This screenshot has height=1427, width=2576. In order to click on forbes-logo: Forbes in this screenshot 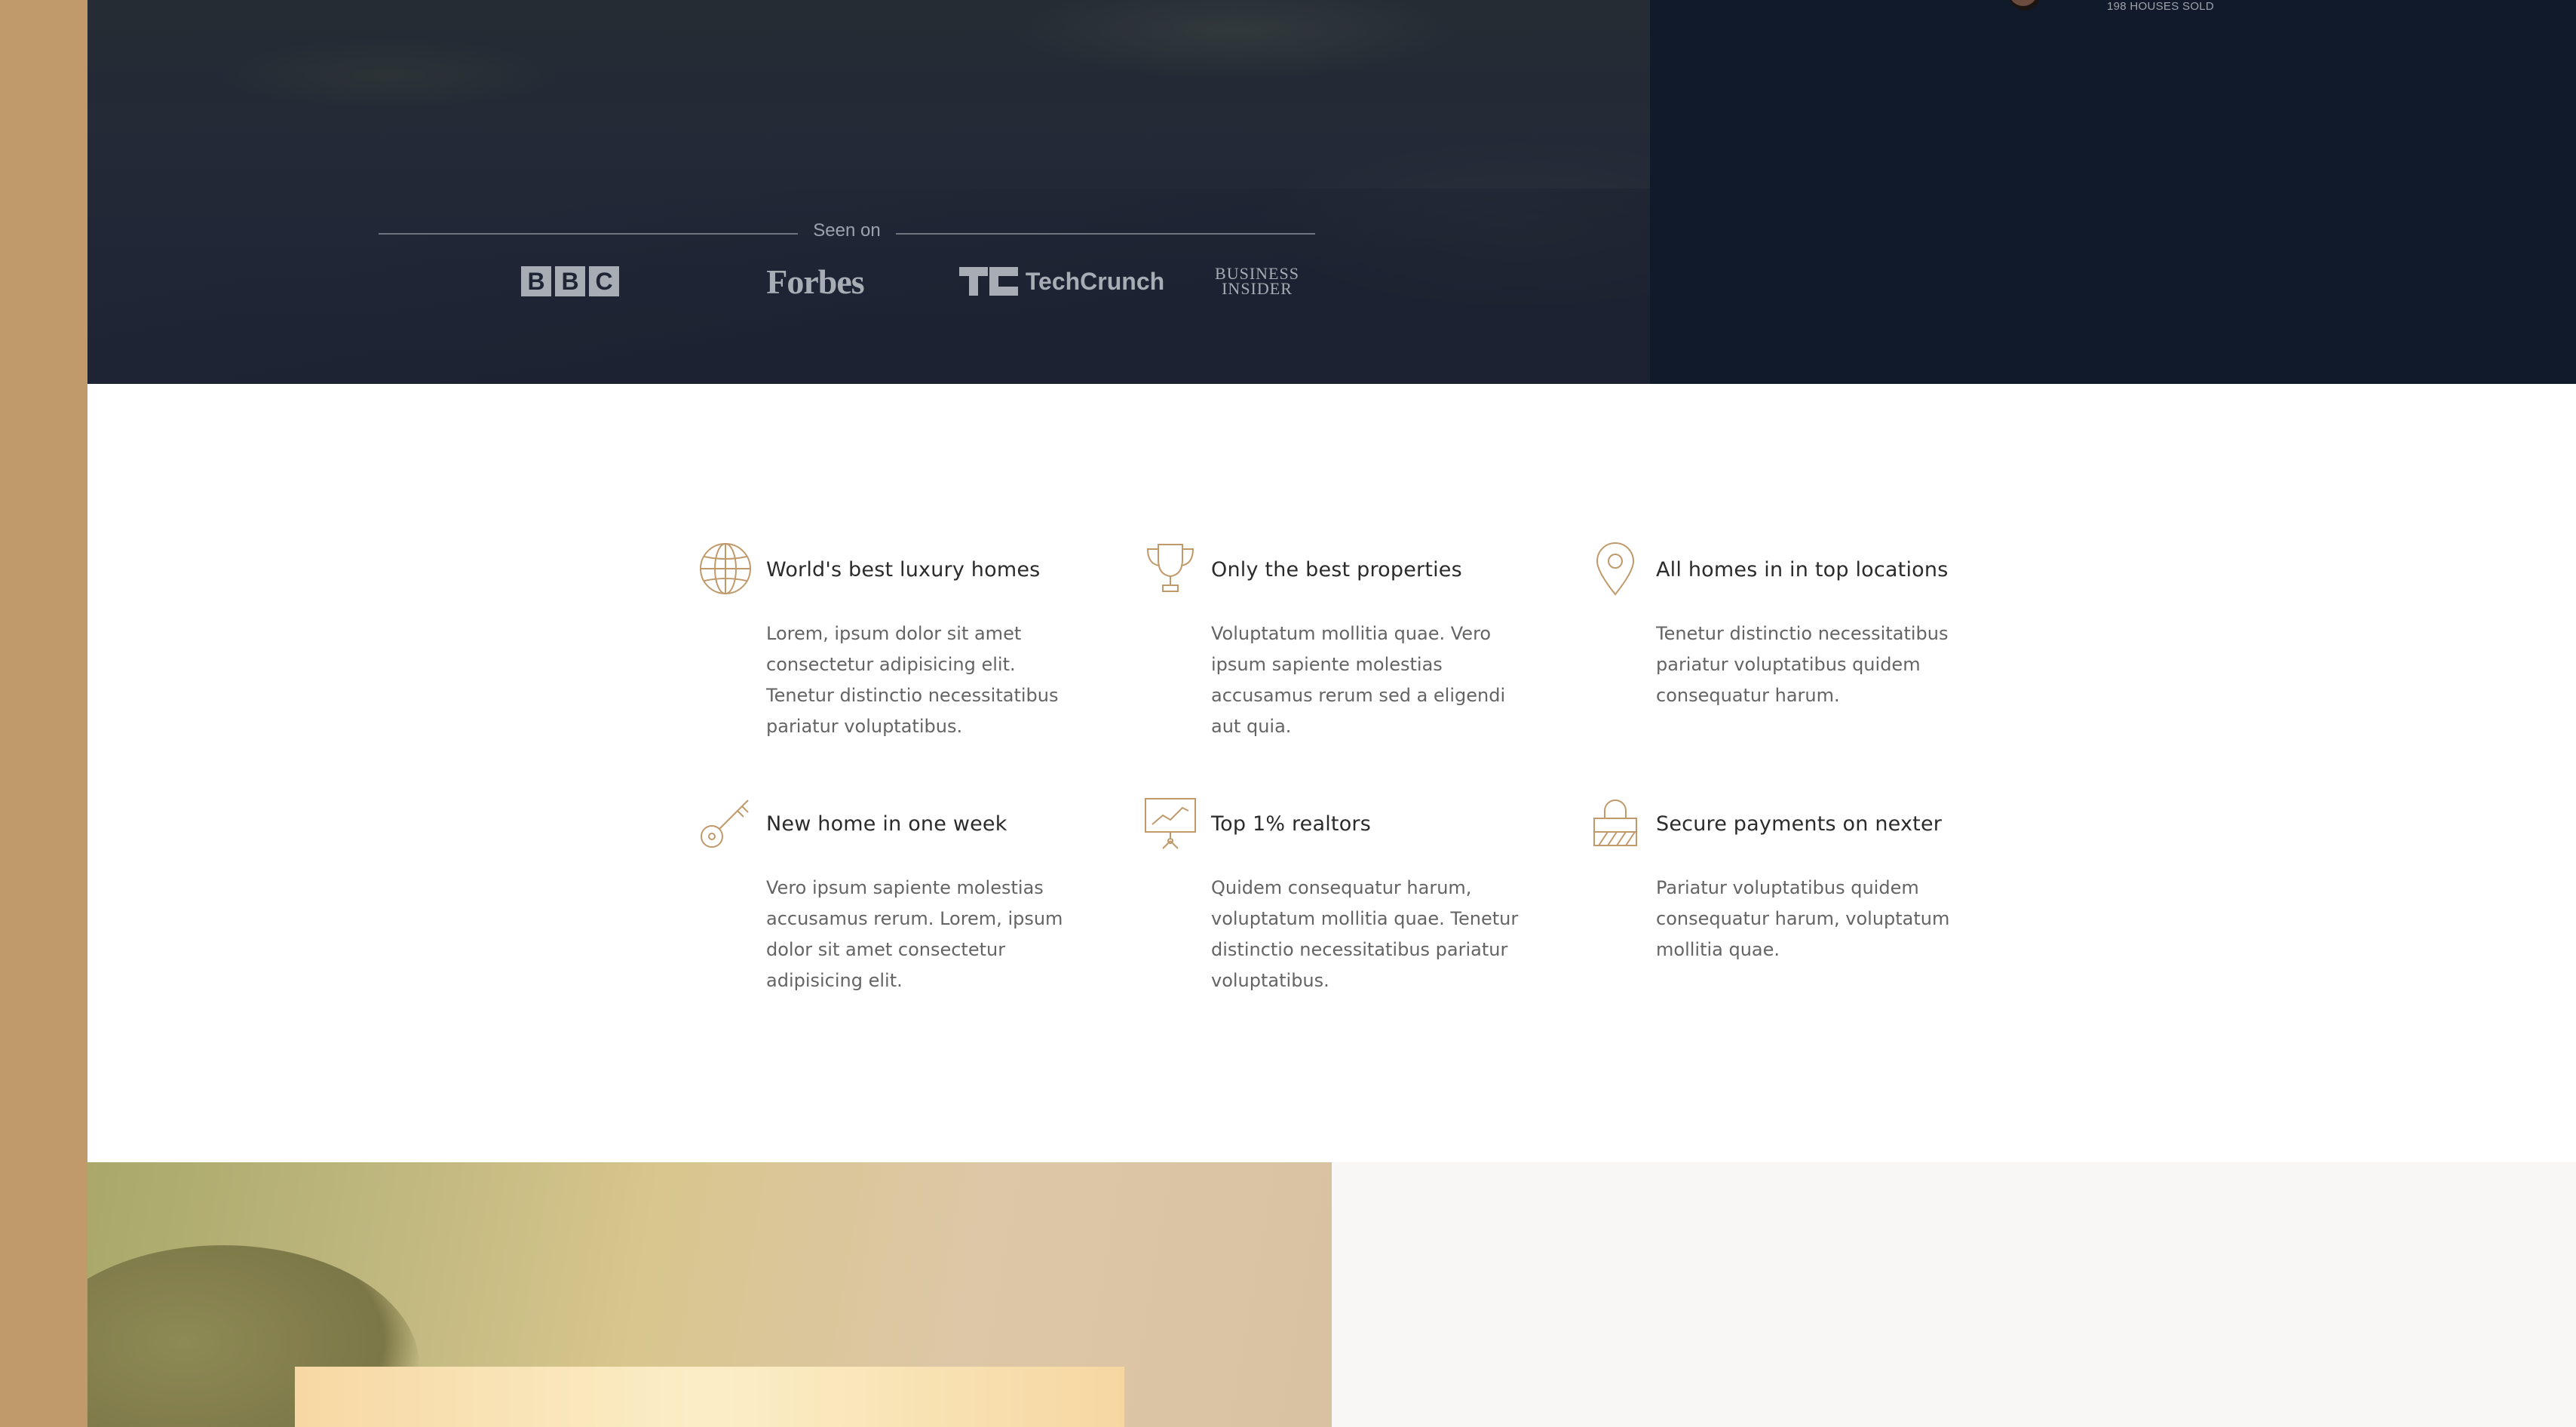, I will do `click(815, 281)`.